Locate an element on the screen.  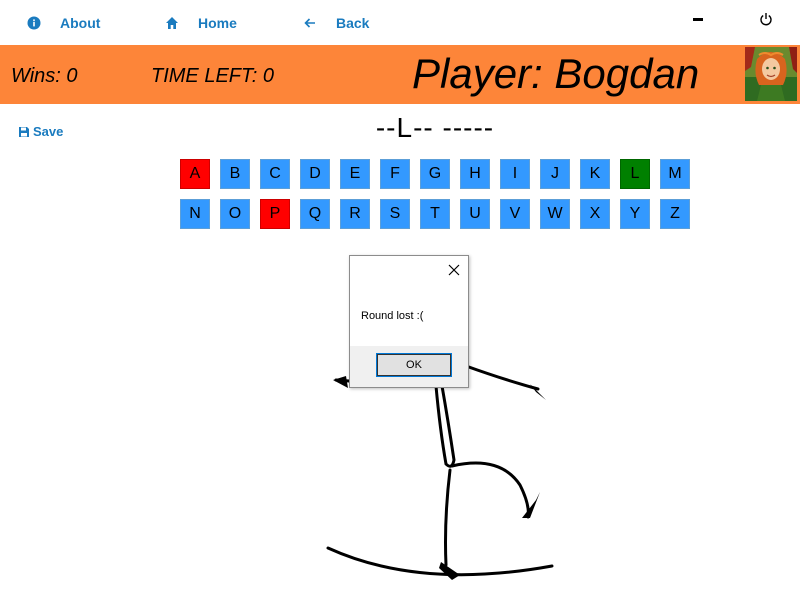
home-link: Home is located at coordinates (200, 23).